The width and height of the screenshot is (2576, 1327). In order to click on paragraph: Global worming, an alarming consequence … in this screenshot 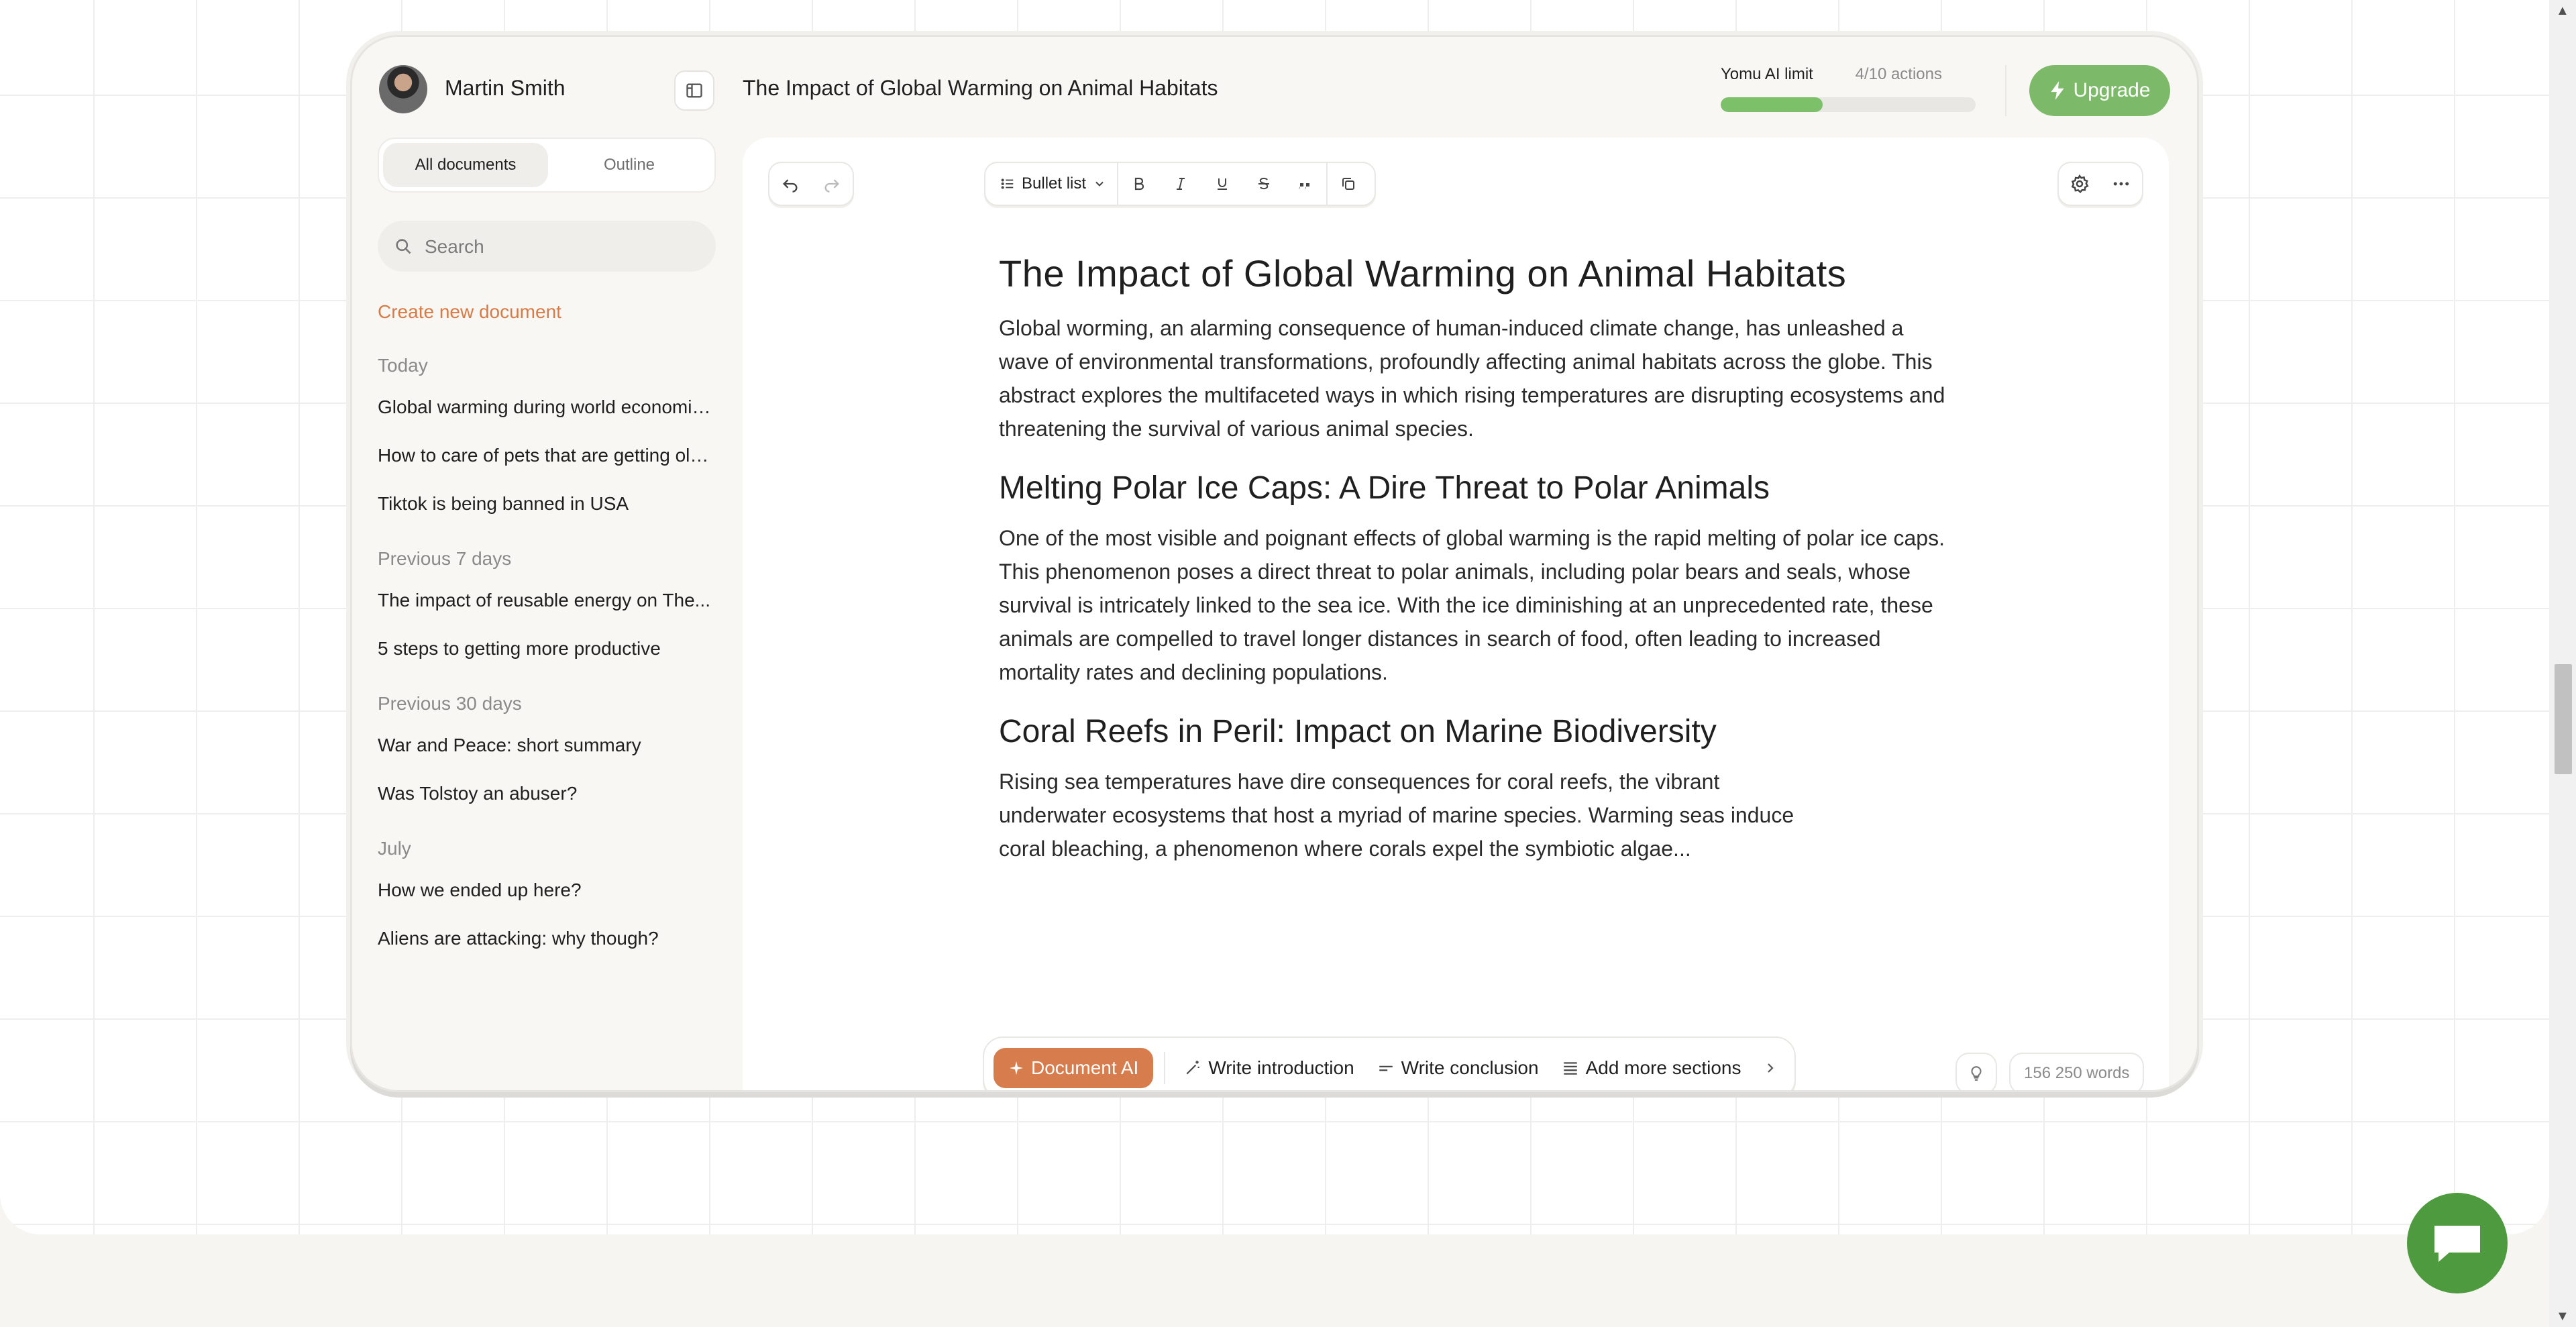, I will do `click(1472, 378)`.